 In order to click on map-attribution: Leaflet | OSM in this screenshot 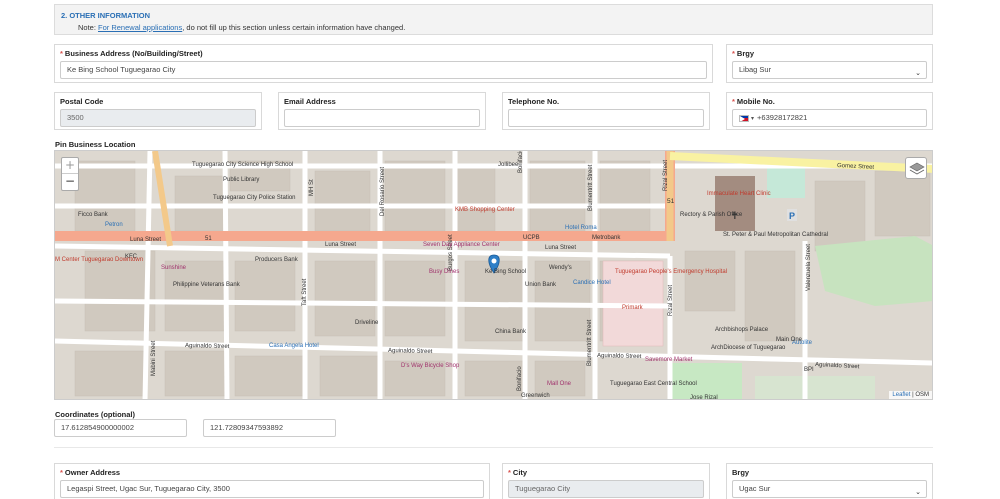, I will do `click(910, 395)`.